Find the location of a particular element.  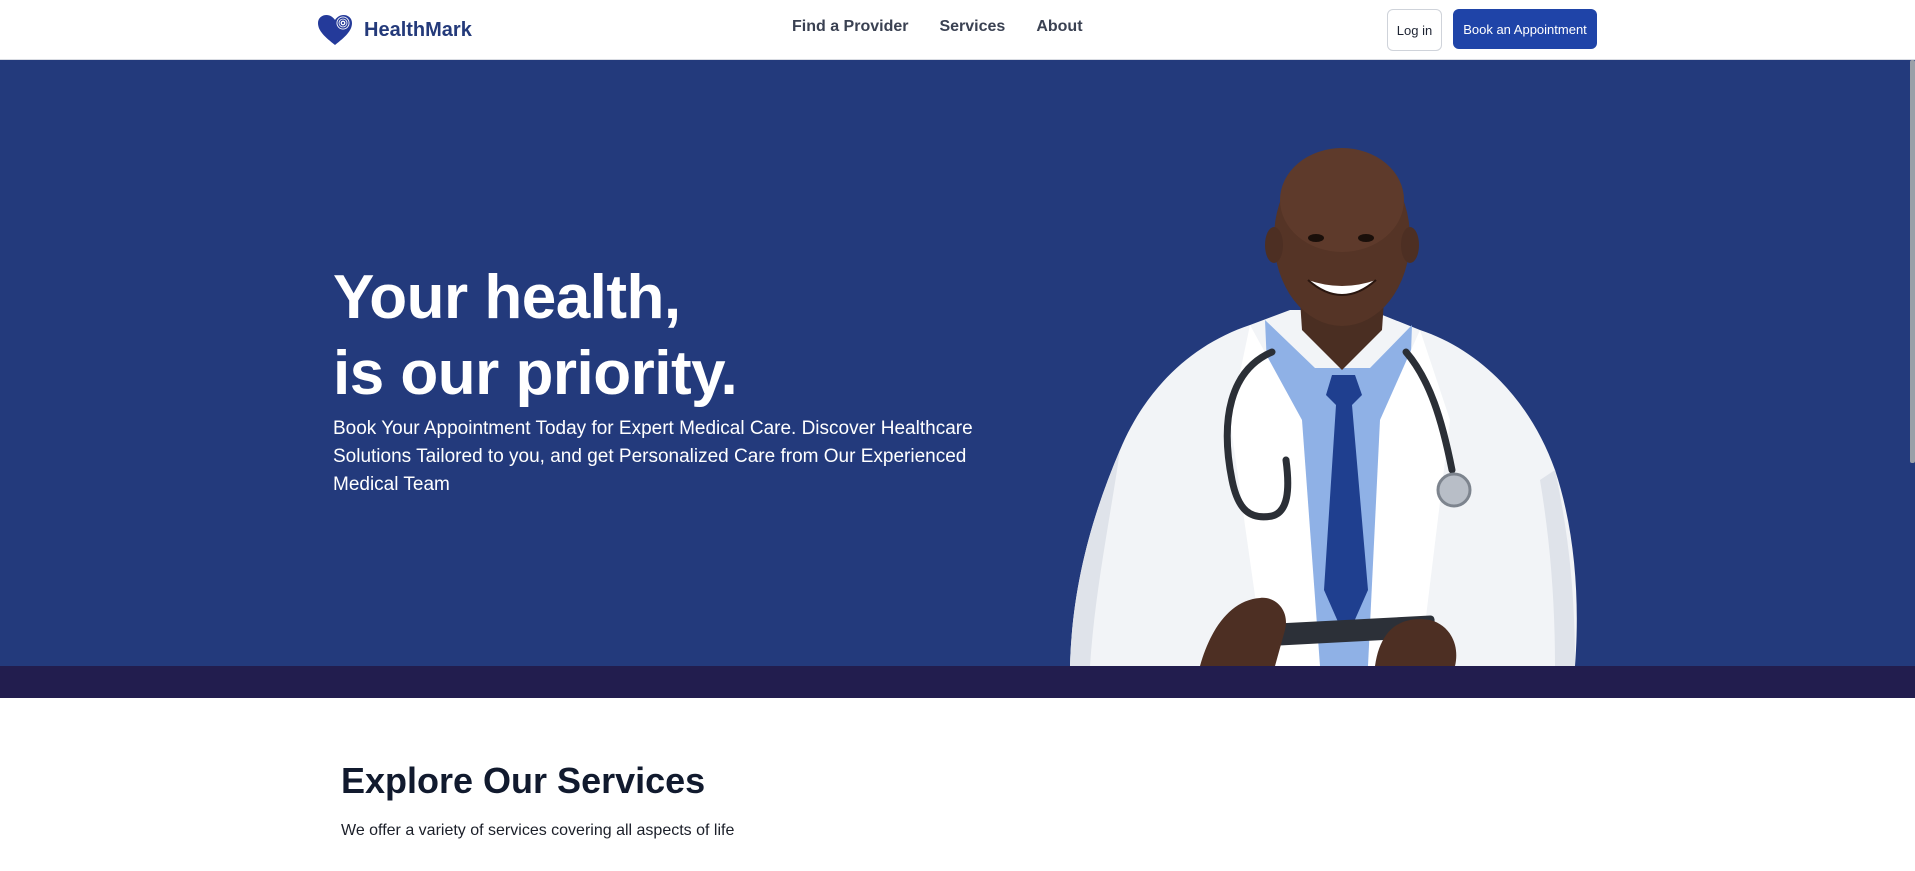

brand-logo-link: HealthMark is located at coordinates (394, 30).